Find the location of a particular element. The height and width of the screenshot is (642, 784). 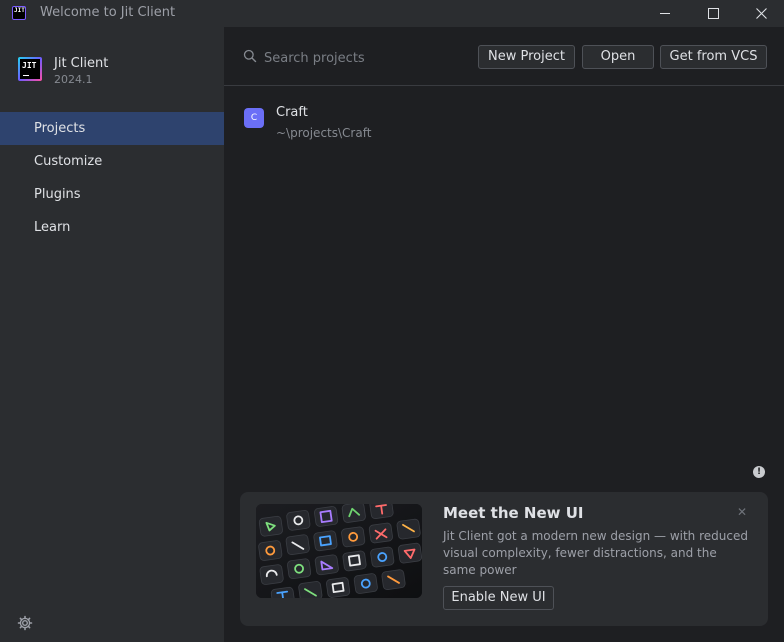

project-name: Craft is located at coordinates (292, 112).